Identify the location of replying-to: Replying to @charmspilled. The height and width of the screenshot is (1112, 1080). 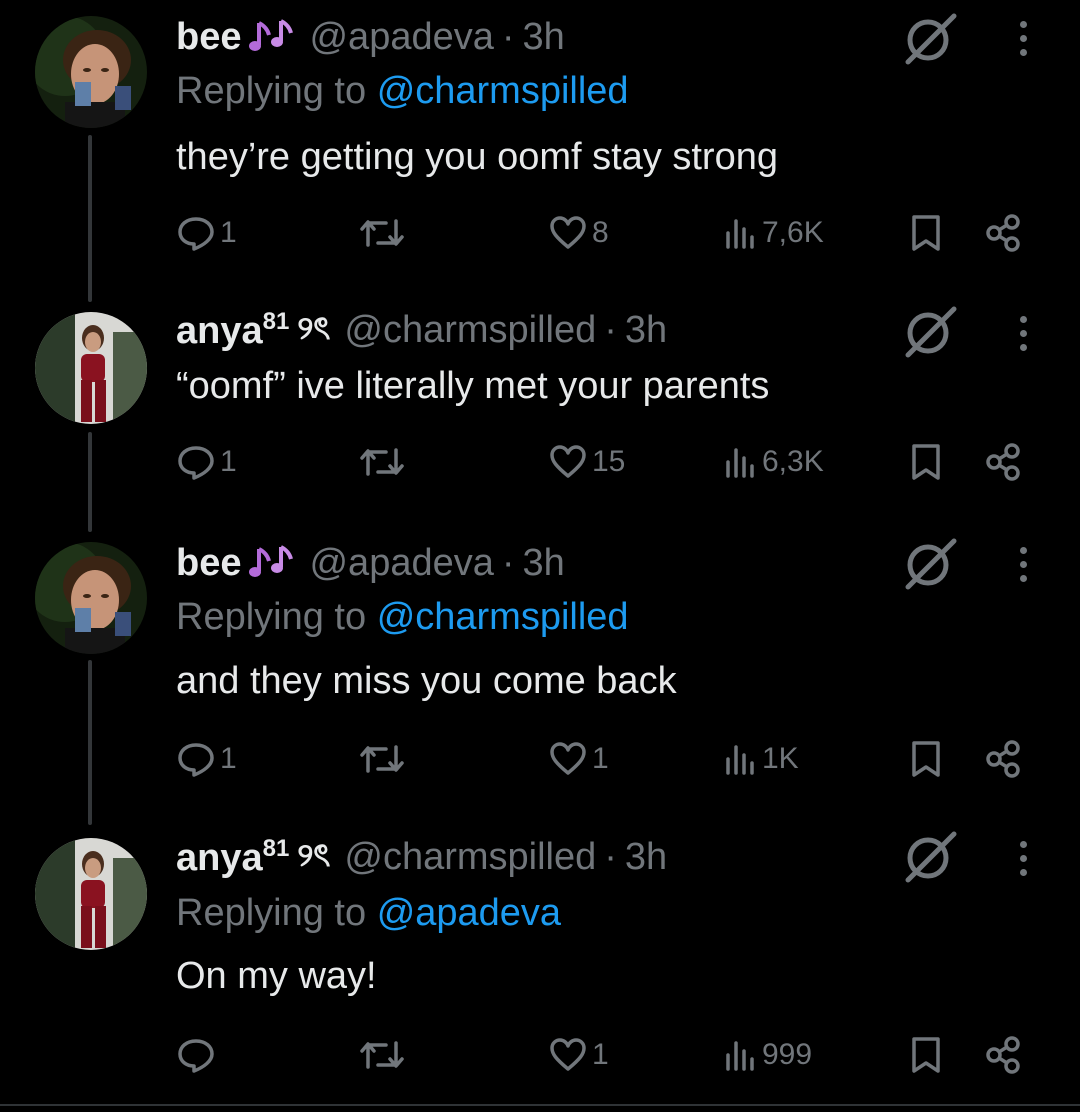
(402, 617).